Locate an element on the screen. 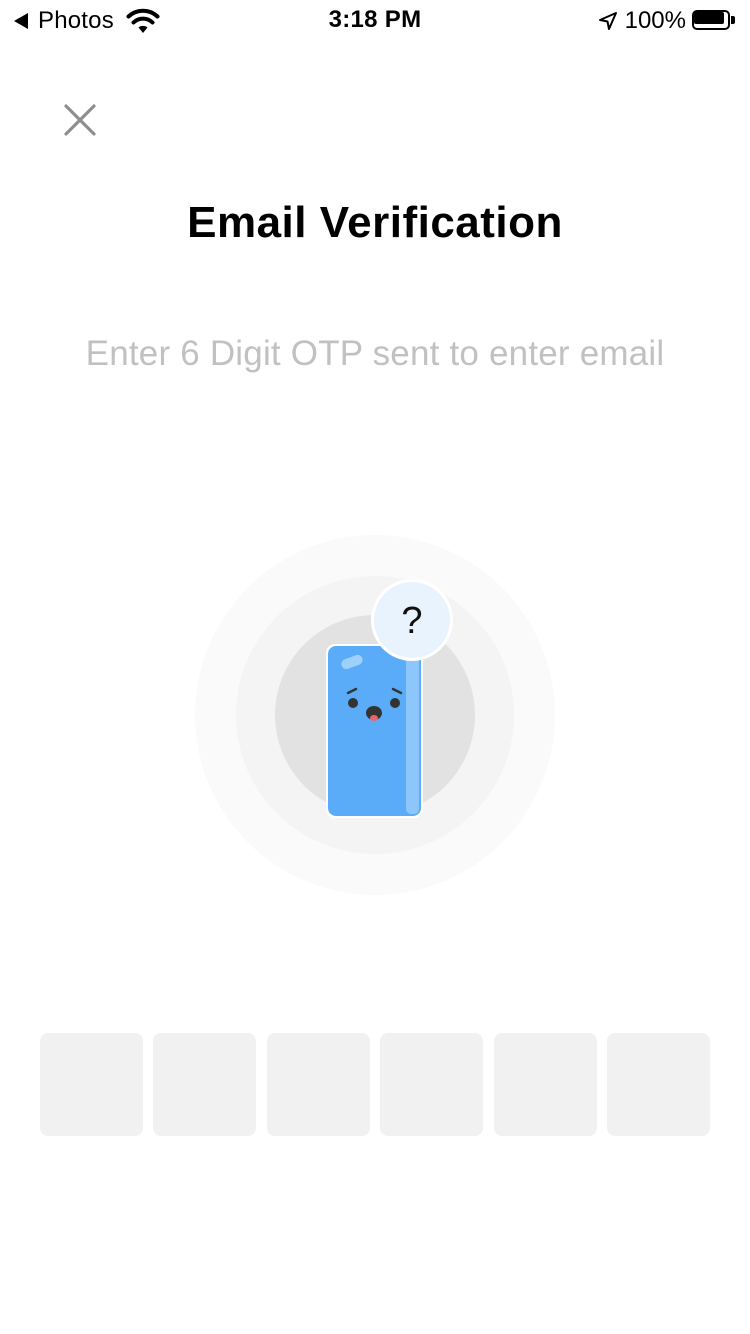  close-button is located at coordinates (80, 120).